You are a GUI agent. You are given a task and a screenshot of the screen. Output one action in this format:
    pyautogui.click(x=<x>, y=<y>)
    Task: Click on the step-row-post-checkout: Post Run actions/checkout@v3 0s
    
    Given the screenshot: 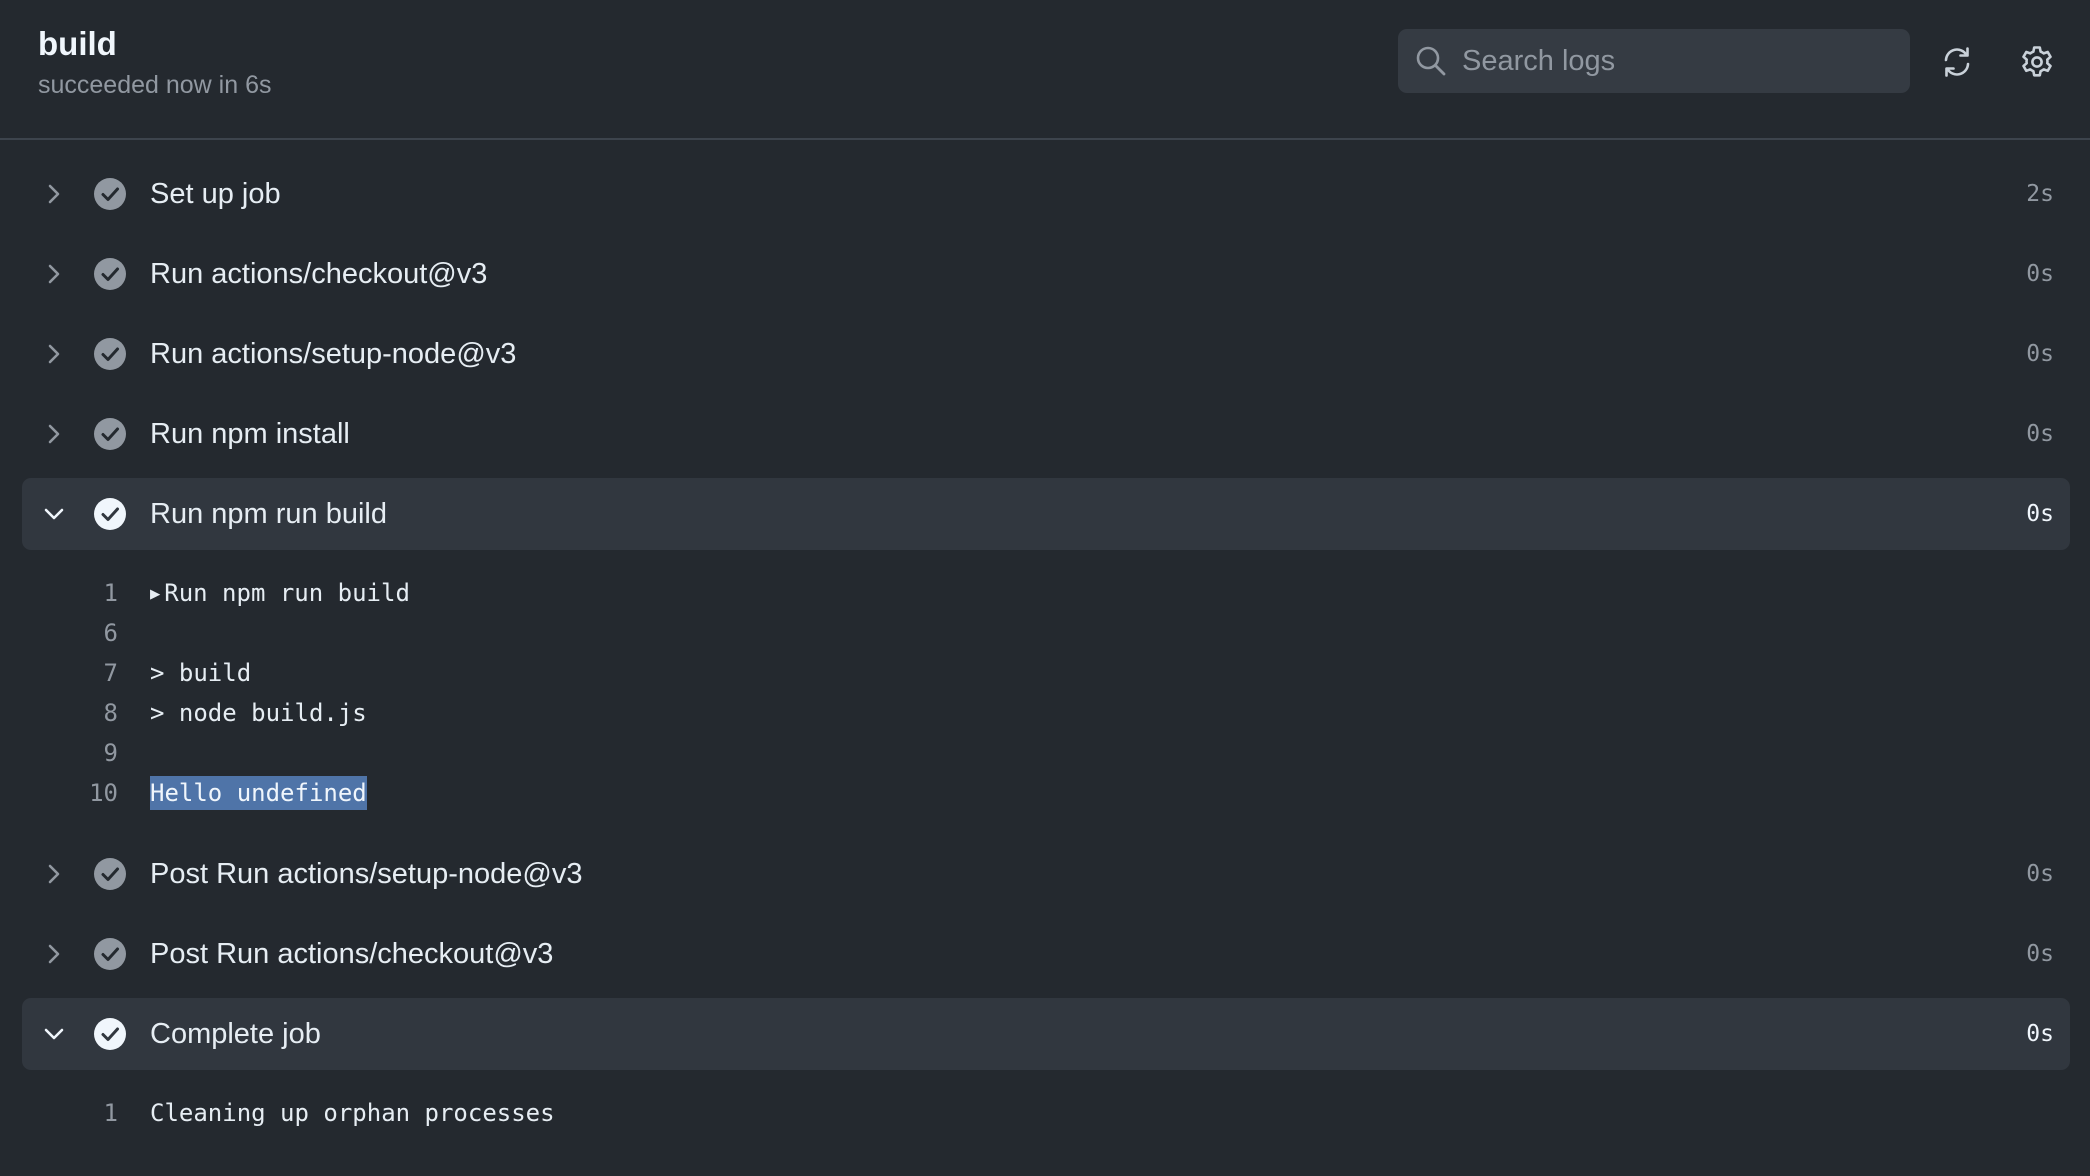 What is the action you would take?
    pyautogui.click(x=1046, y=954)
    